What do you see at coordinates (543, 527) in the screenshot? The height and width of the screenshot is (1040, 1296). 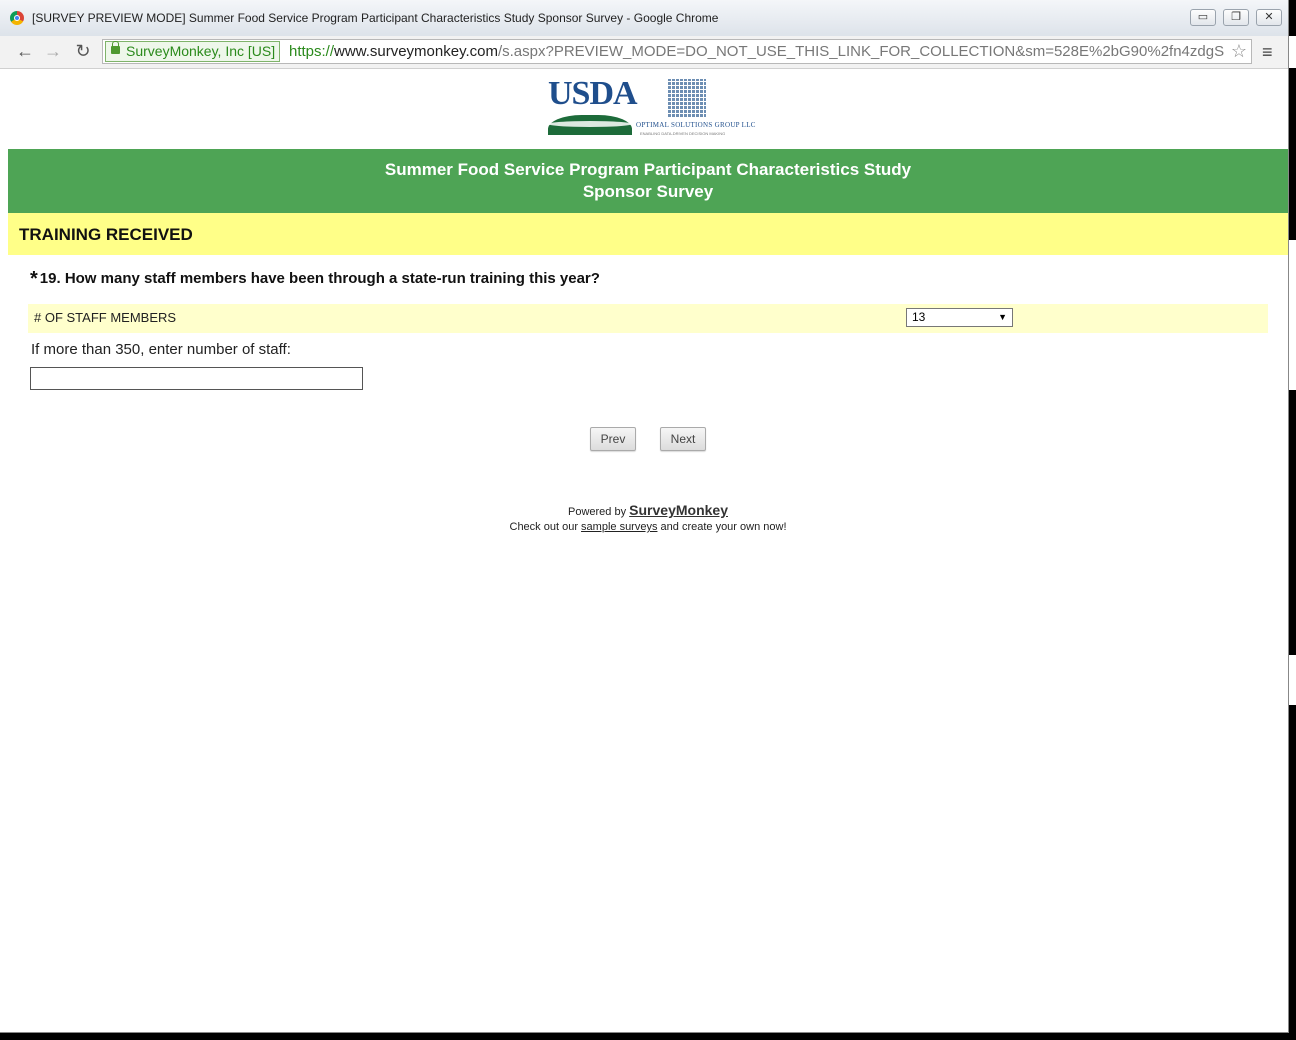 I see `promo-prefix: Check out our` at bounding box center [543, 527].